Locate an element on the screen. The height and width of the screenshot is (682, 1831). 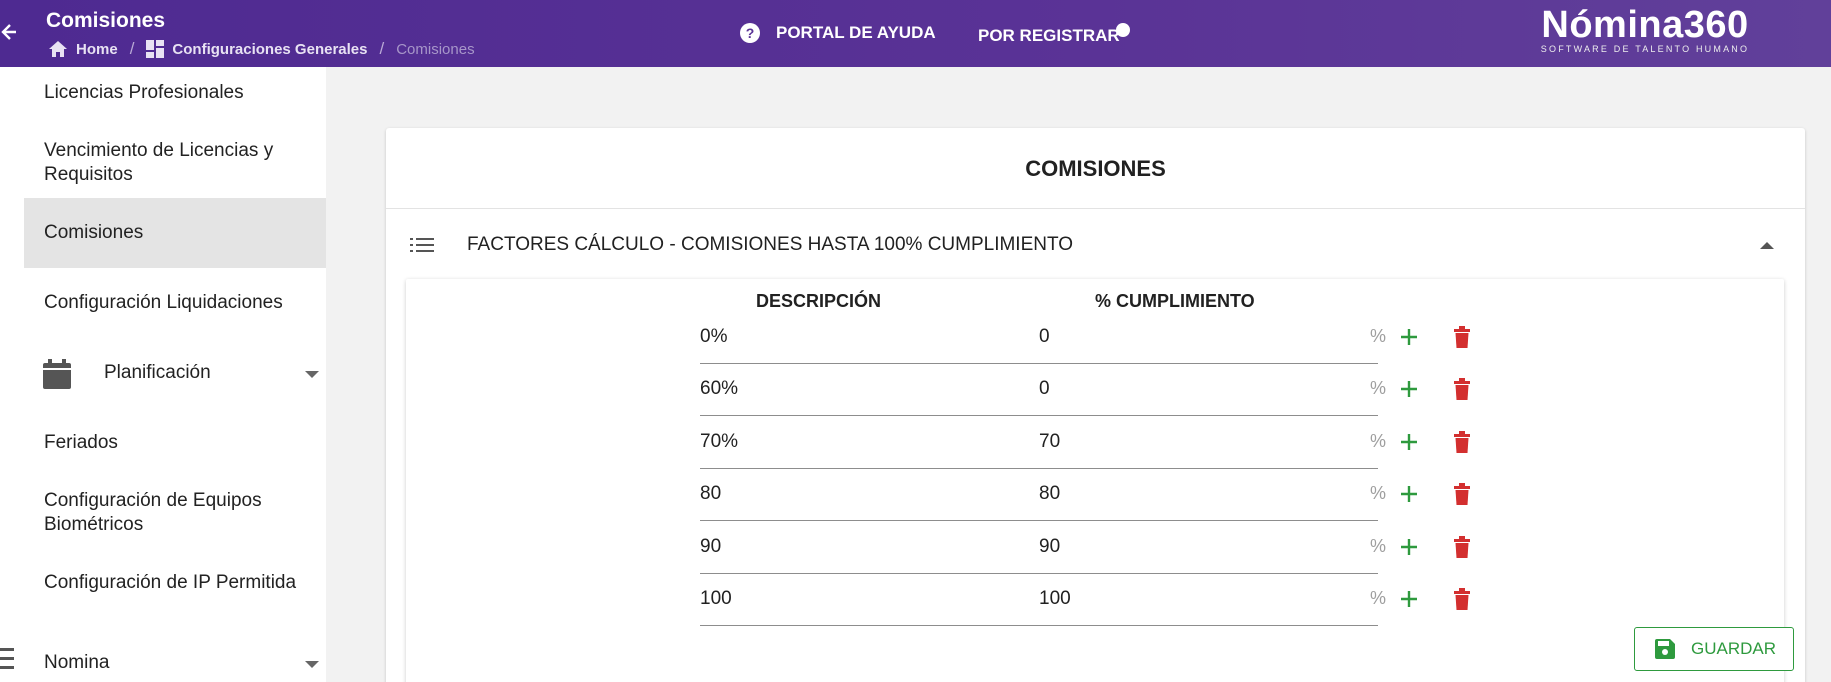
description-input: 100 is located at coordinates (716, 599).